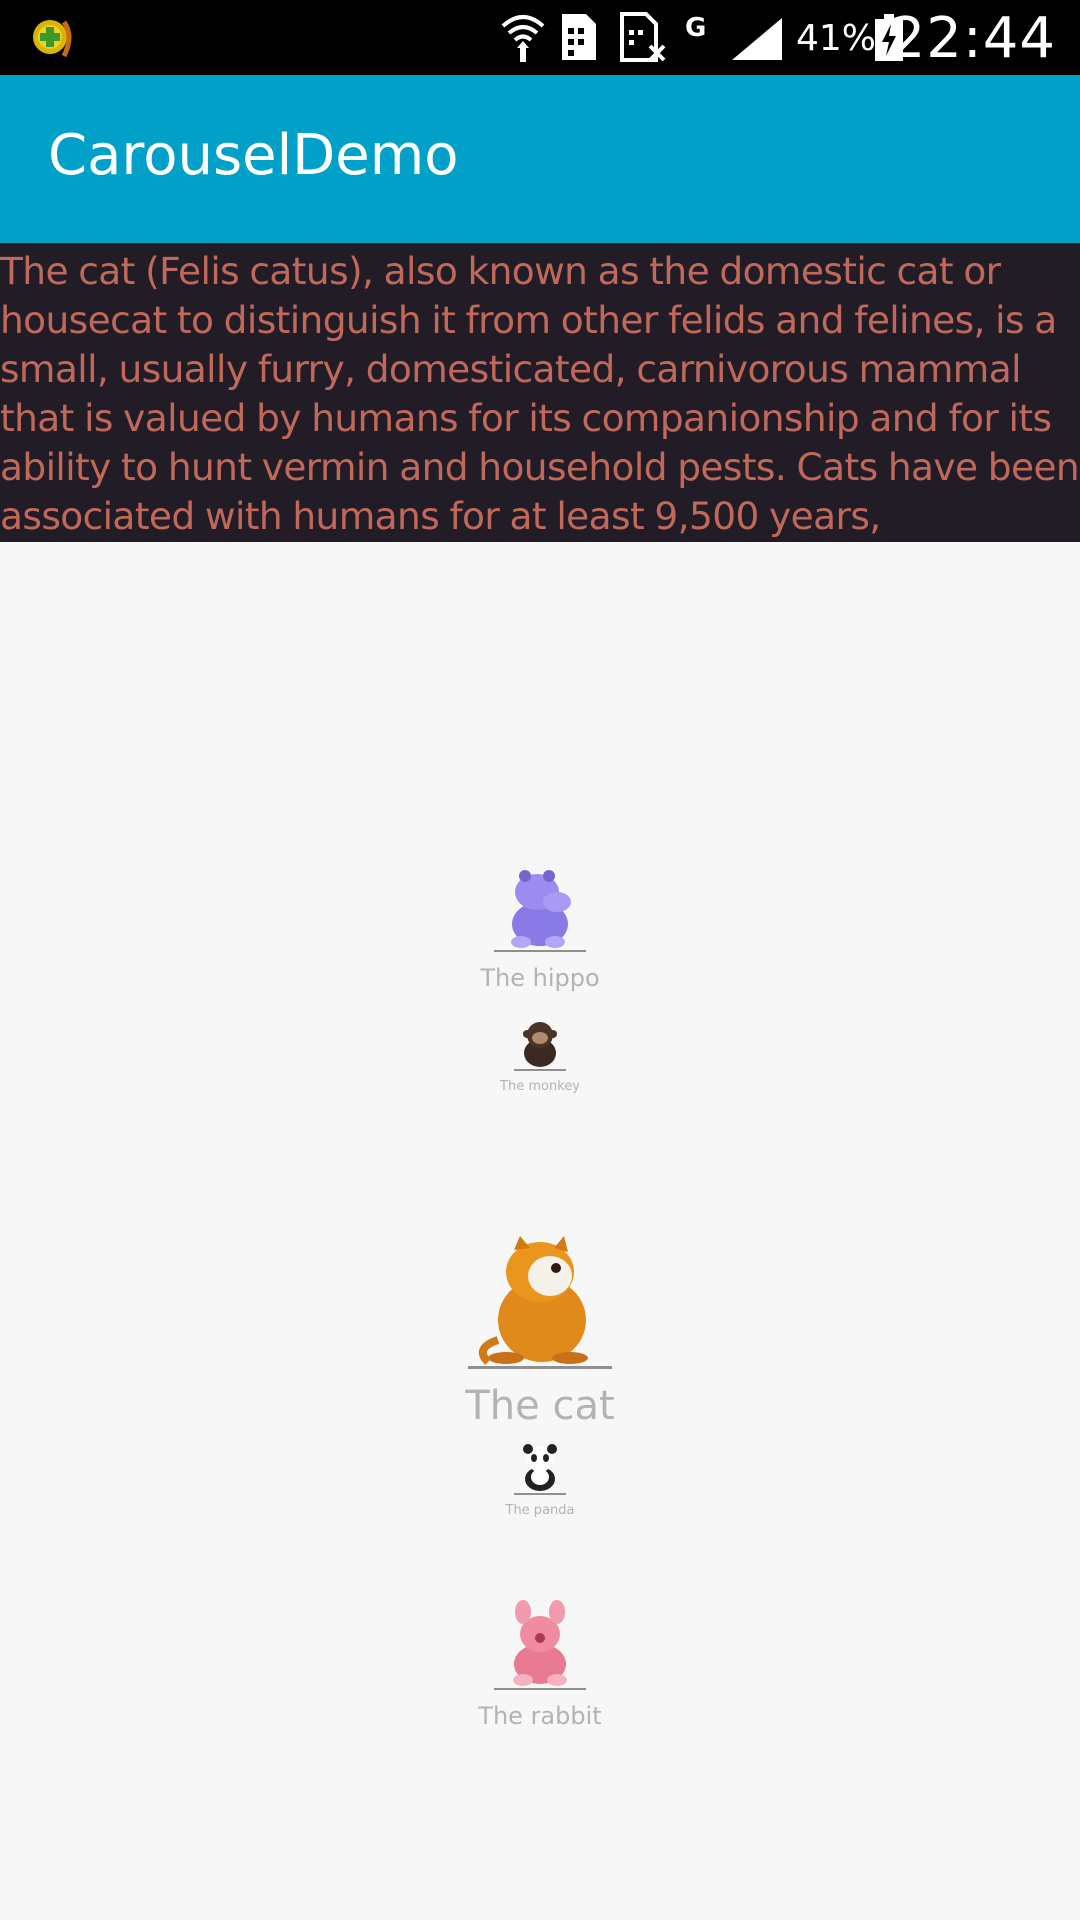  What do you see at coordinates (540, 1716) in the screenshot?
I see `item-label: The rabbit` at bounding box center [540, 1716].